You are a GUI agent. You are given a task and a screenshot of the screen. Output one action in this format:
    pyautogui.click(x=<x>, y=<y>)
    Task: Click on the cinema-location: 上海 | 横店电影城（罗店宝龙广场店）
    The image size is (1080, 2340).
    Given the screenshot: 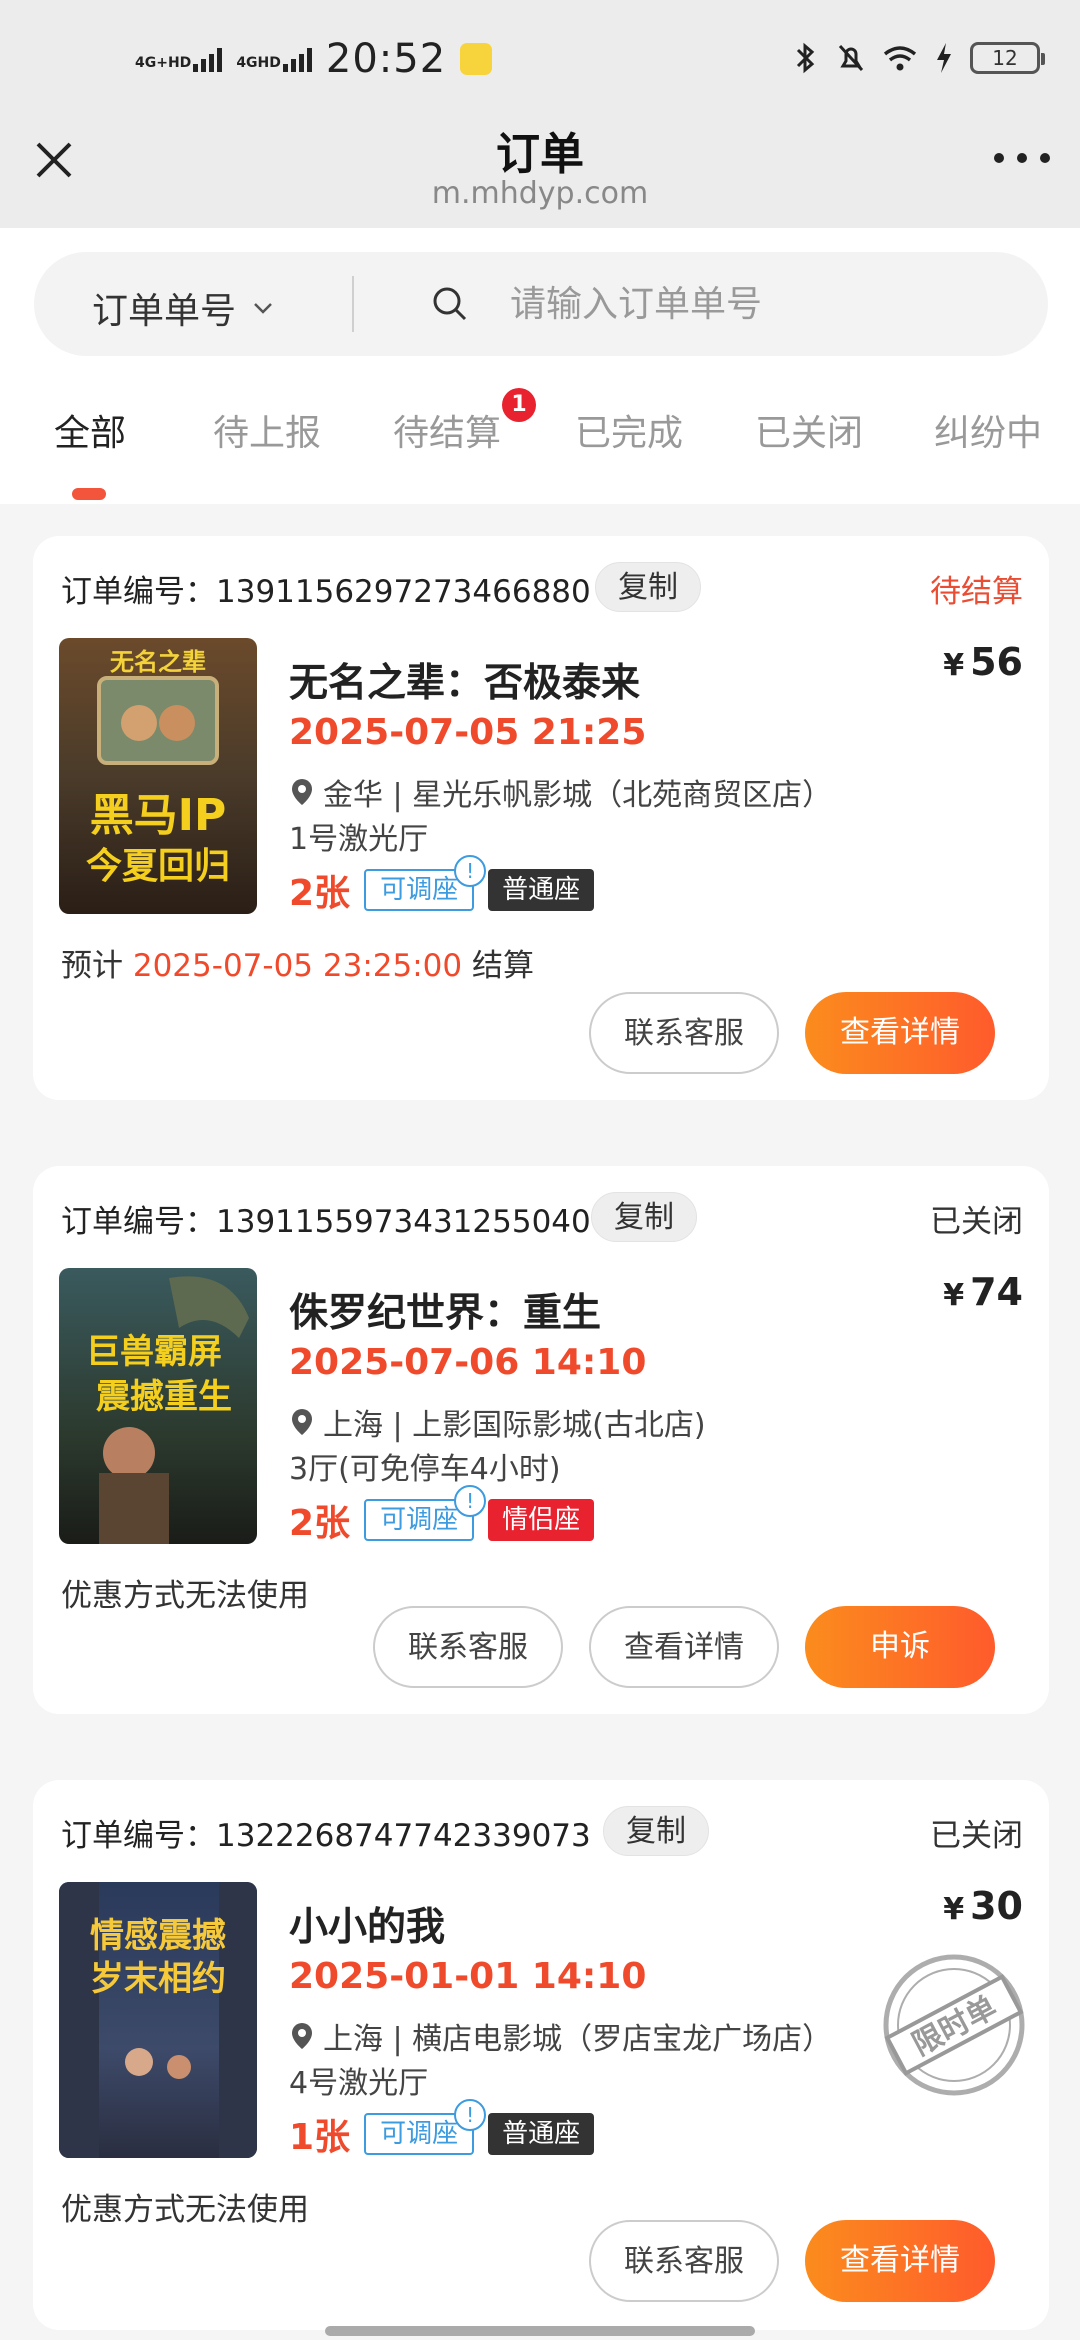 What is the action you would take?
    pyautogui.click(x=560, y=2036)
    